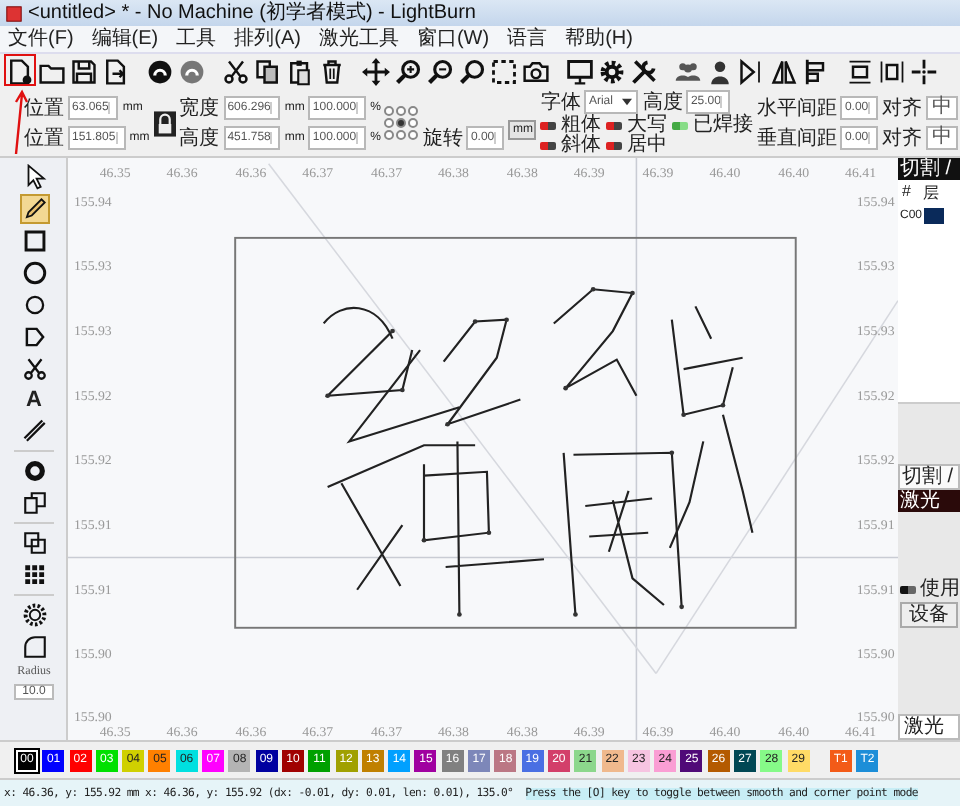  I want to click on save-icon, so click(84, 72).